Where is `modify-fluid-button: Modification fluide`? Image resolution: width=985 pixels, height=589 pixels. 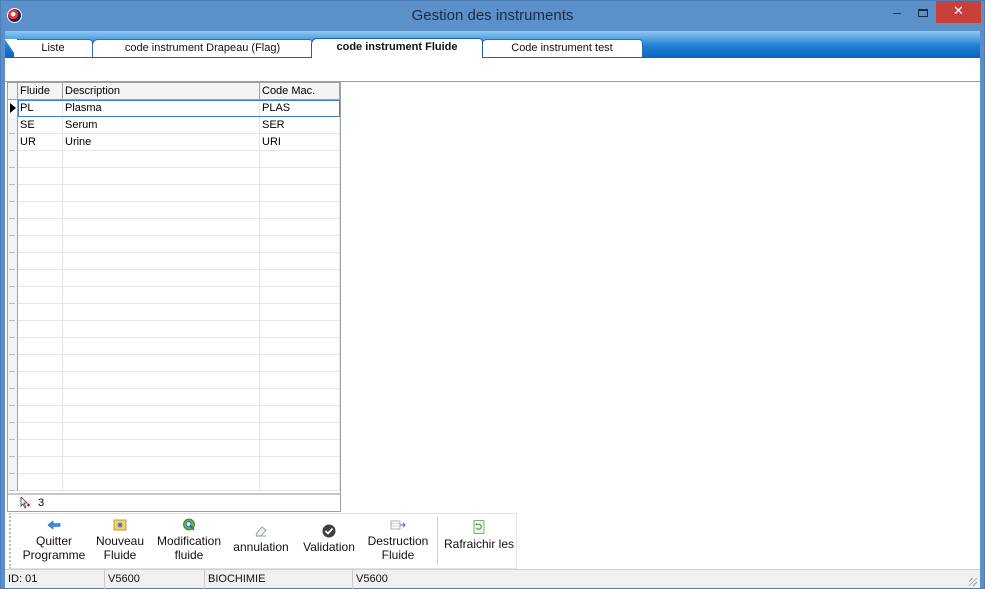 modify-fluid-button: Modification fluide is located at coordinates (189, 541).